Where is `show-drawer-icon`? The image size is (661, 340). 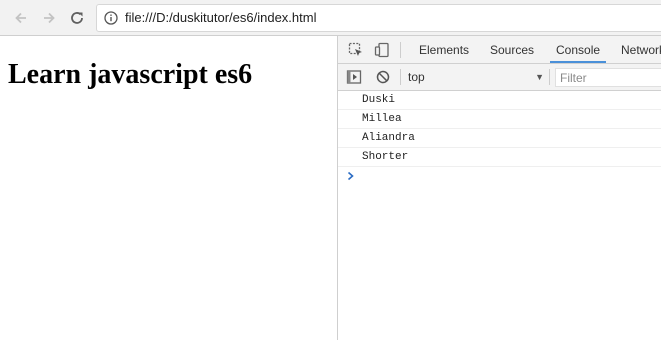 show-drawer-icon is located at coordinates (354, 77).